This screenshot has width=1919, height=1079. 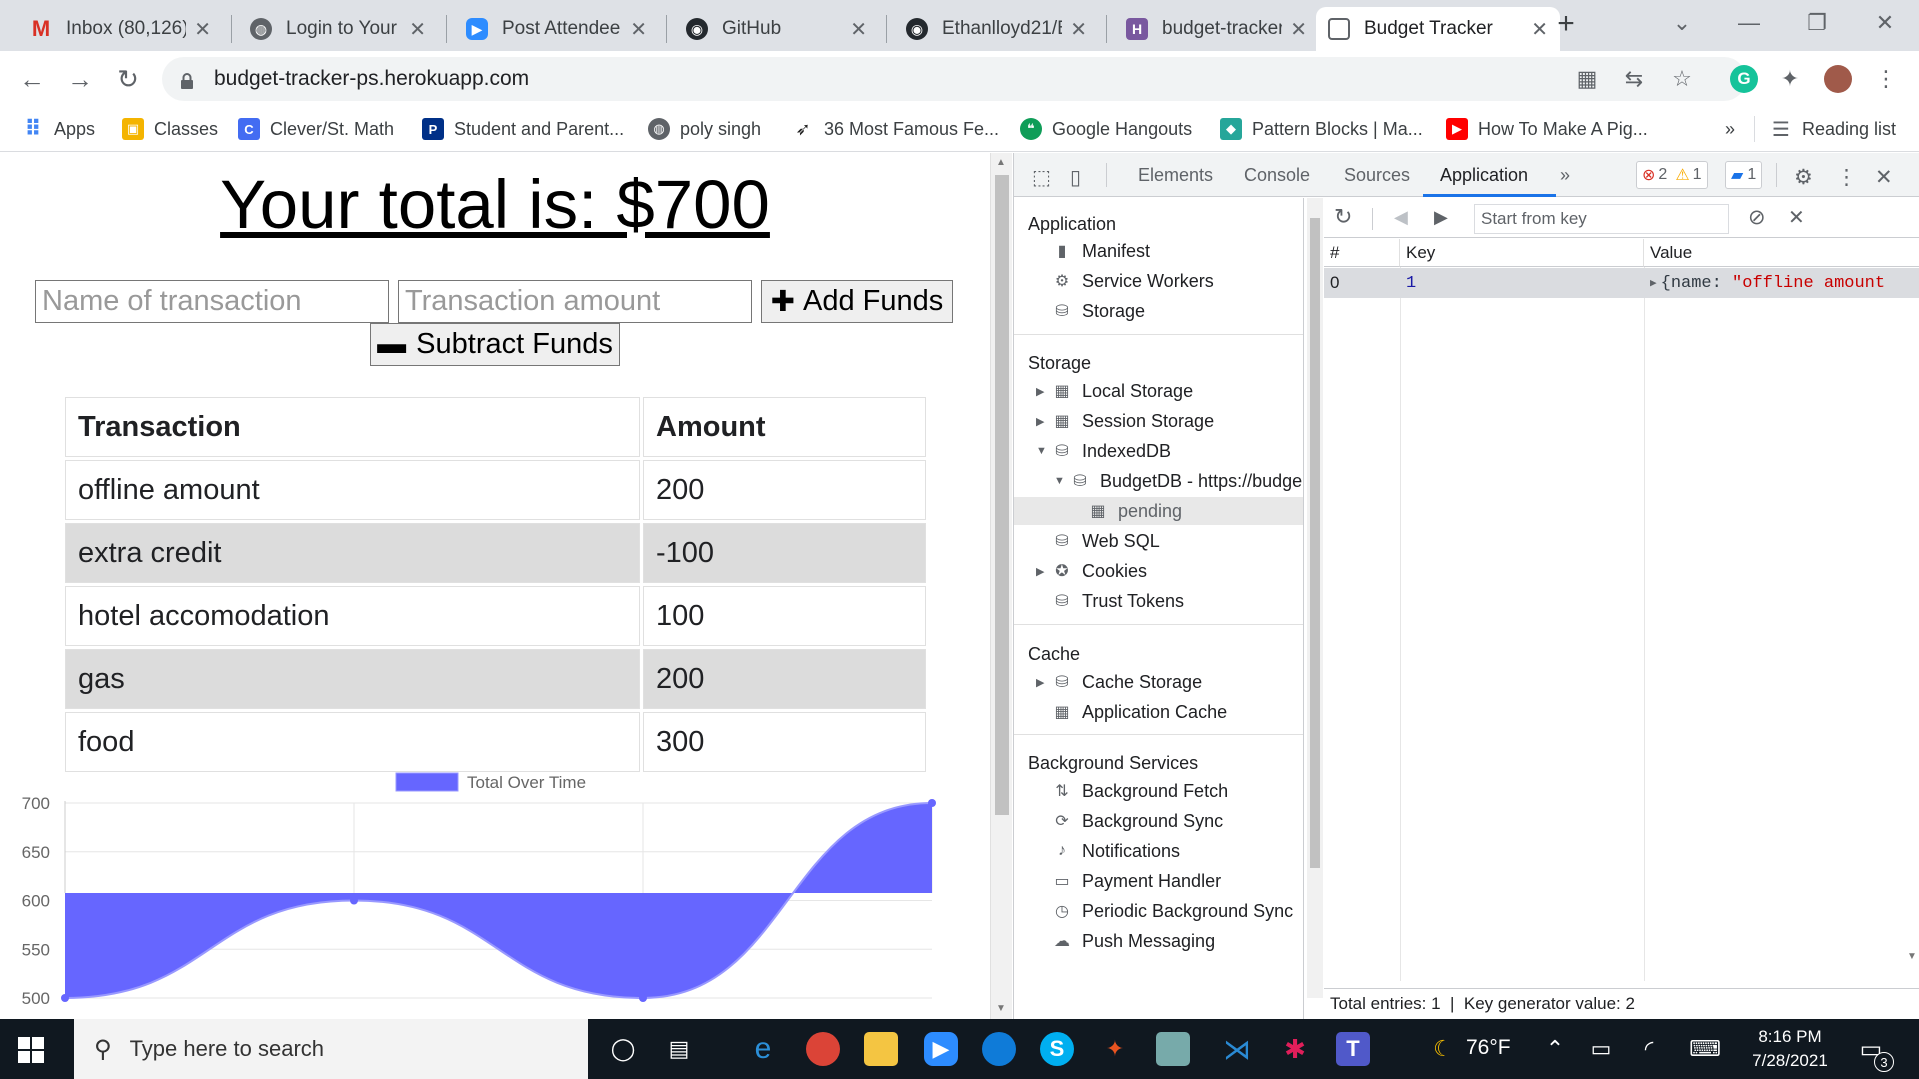 What do you see at coordinates (1377, 175) in the screenshot?
I see `tab-sources: Sources` at bounding box center [1377, 175].